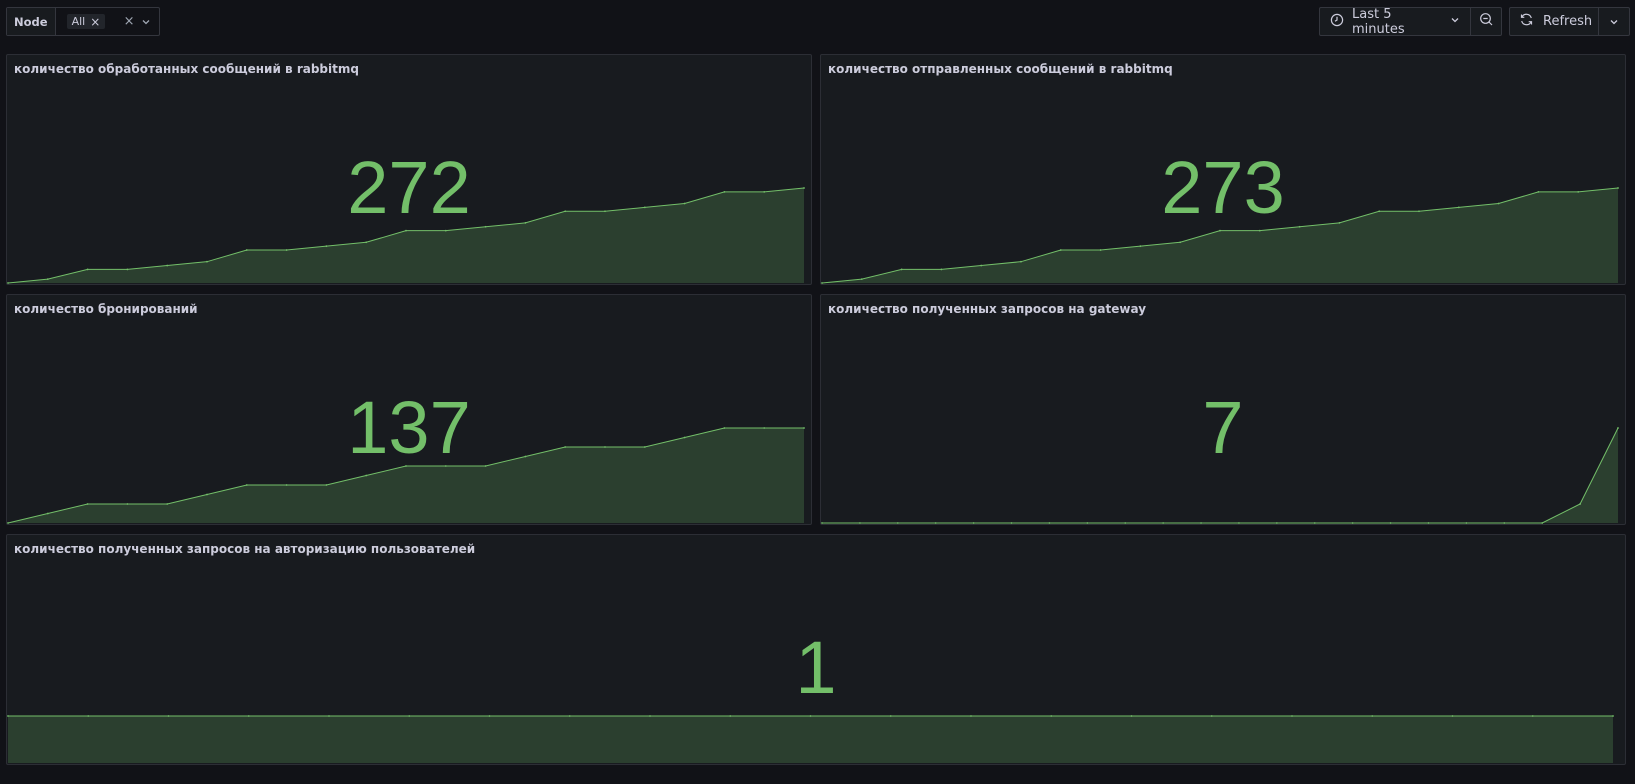  What do you see at coordinates (810, 739) in the screenshot?
I see `sparkline-area` at bounding box center [810, 739].